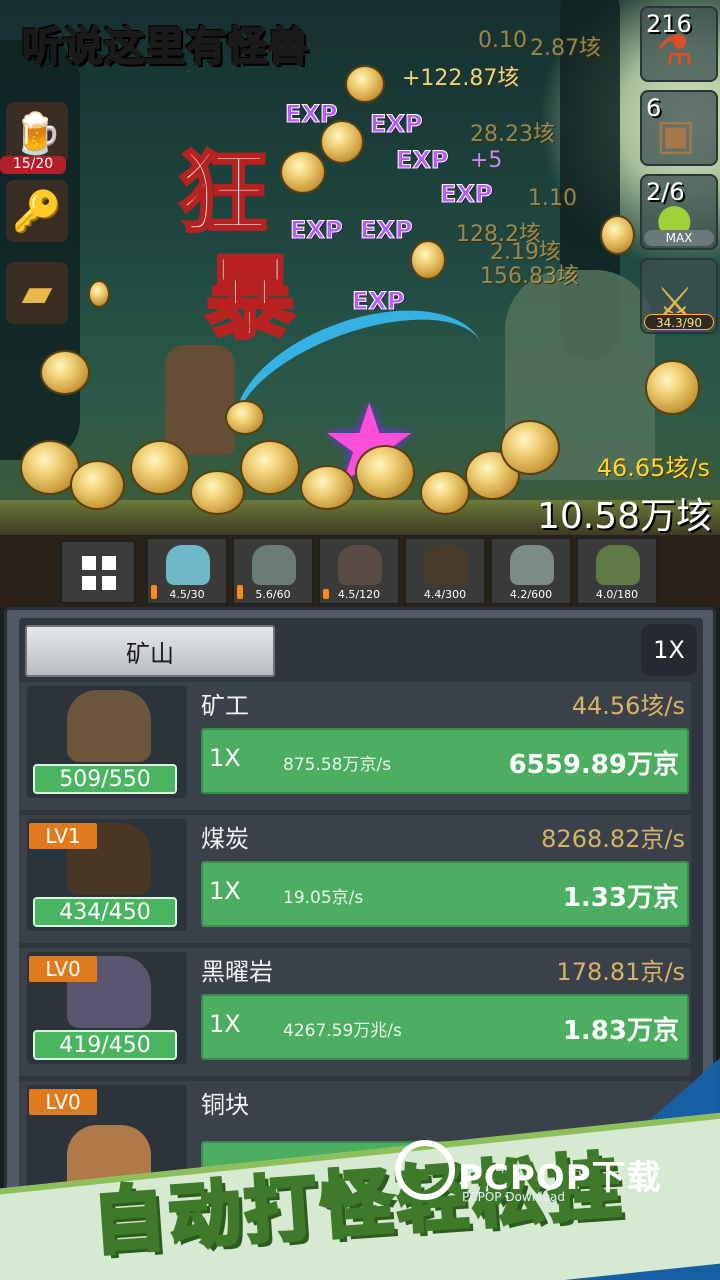 Image resolution: width=720 pixels, height=1280 pixels. I want to click on damage-number: 0.10, so click(502, 40).